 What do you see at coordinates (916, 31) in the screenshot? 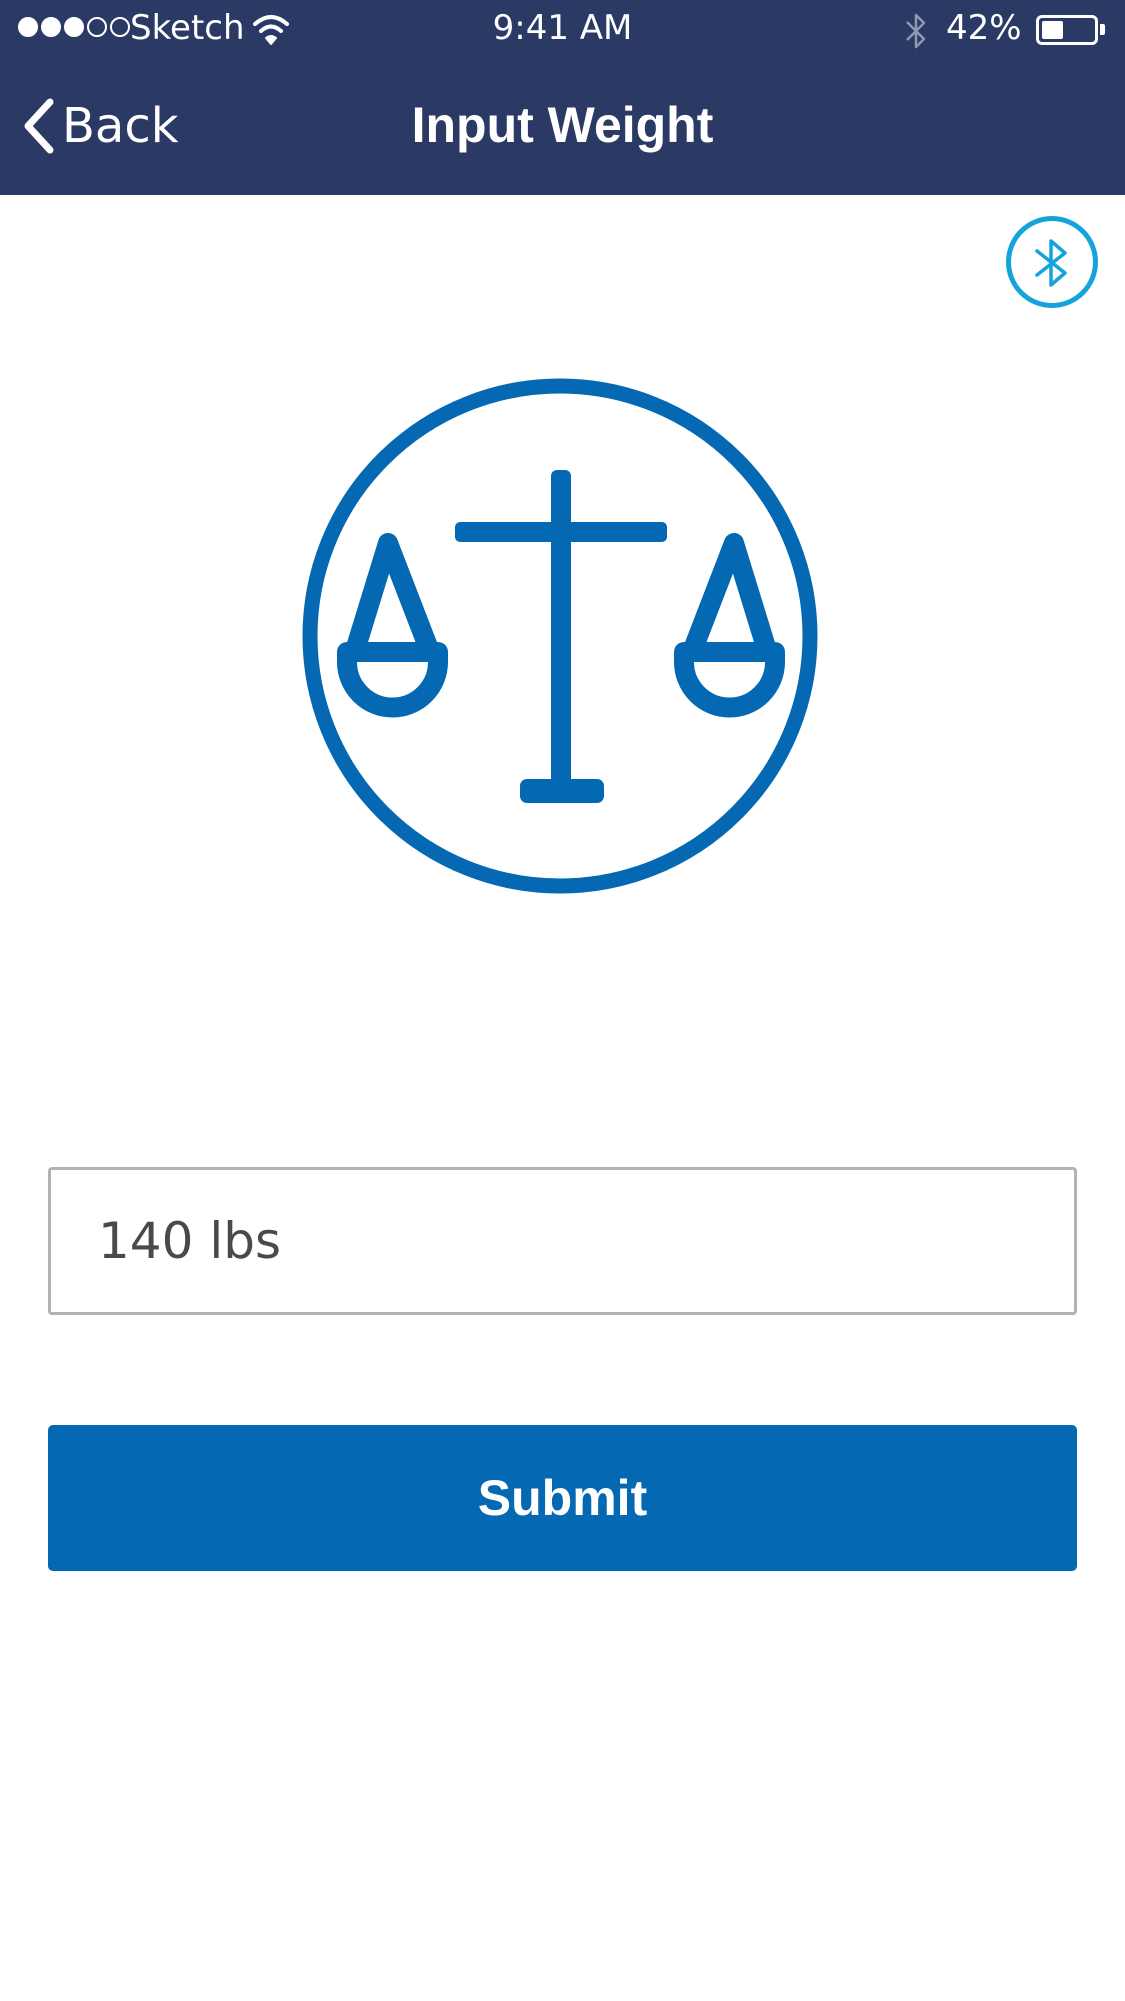
I see `bluetooth-status-icon` at bounding box center [916, 31].